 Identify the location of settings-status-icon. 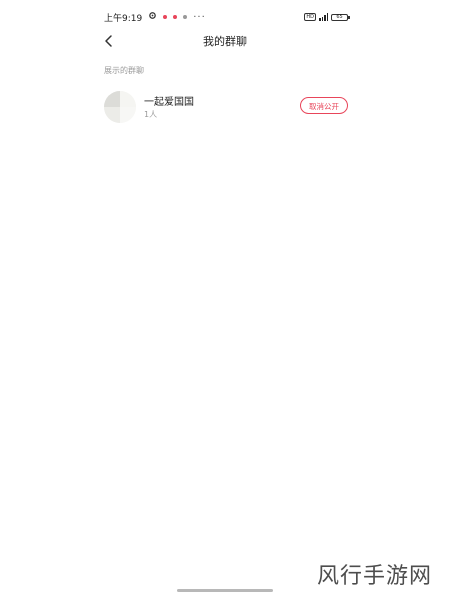
(152, 17).